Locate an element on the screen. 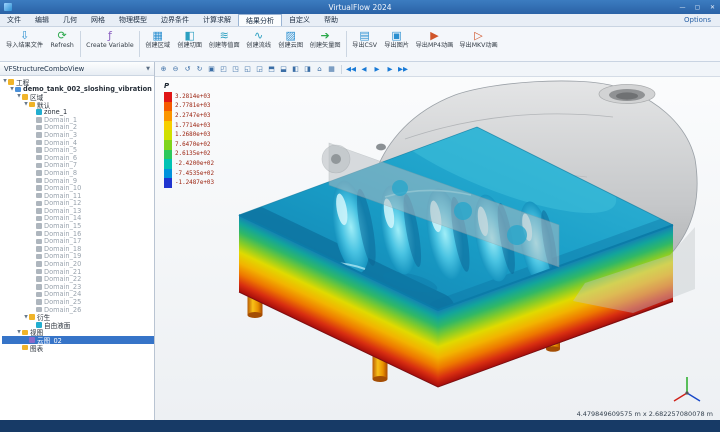  create-slice-button: ◧ 创建切面 is located at coordinates (190, 44).